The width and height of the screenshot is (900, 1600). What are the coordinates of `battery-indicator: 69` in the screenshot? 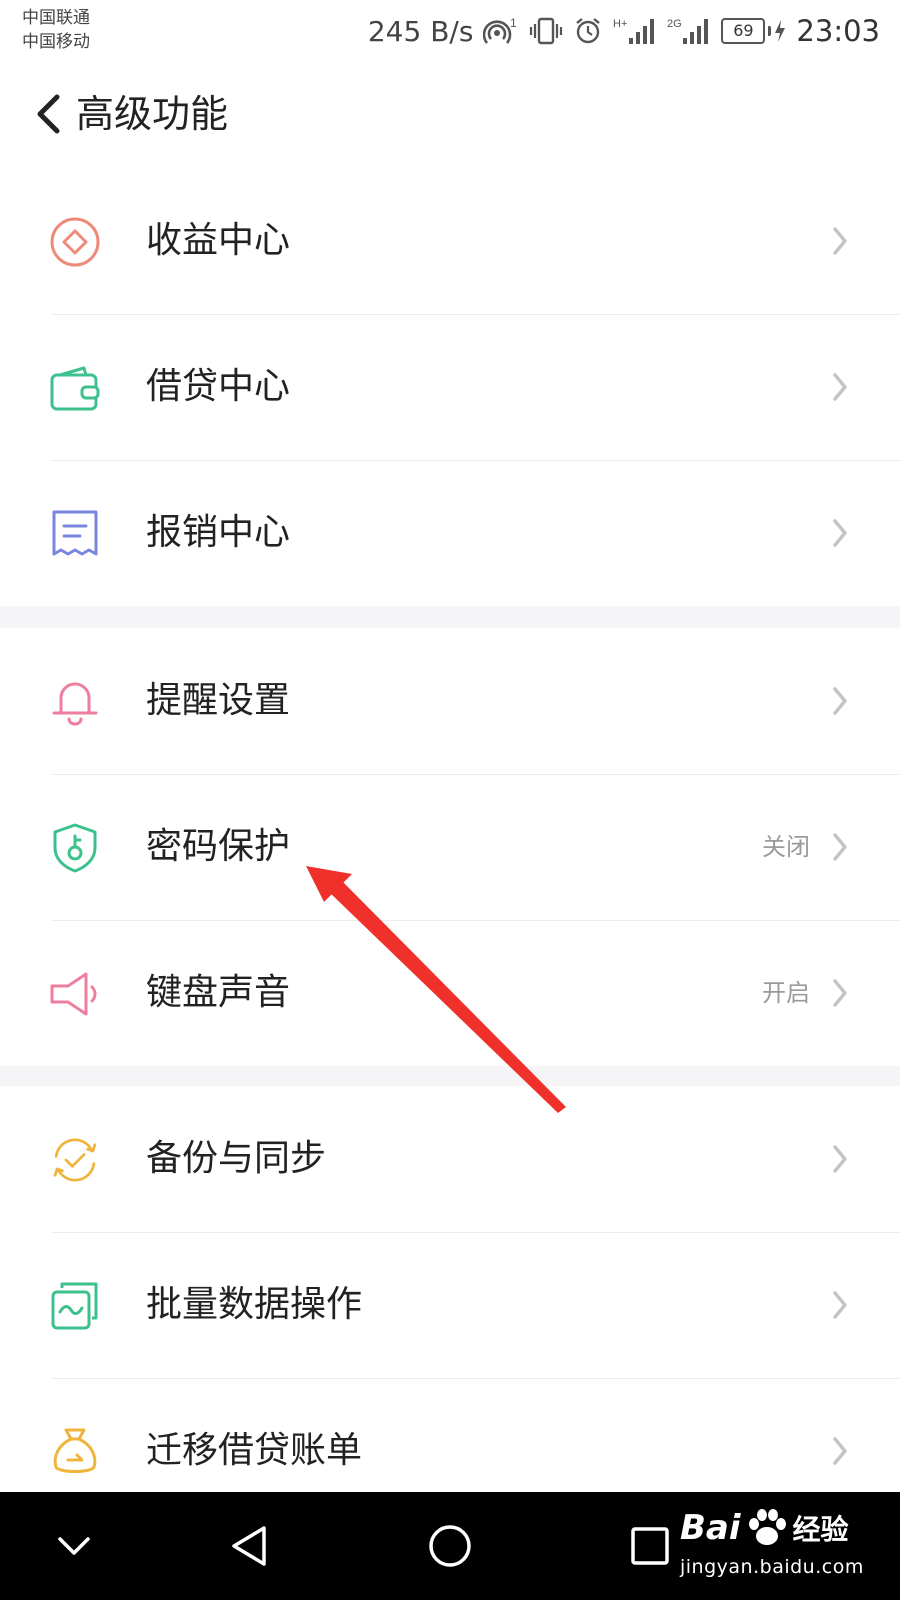 It's located at (753, 31).